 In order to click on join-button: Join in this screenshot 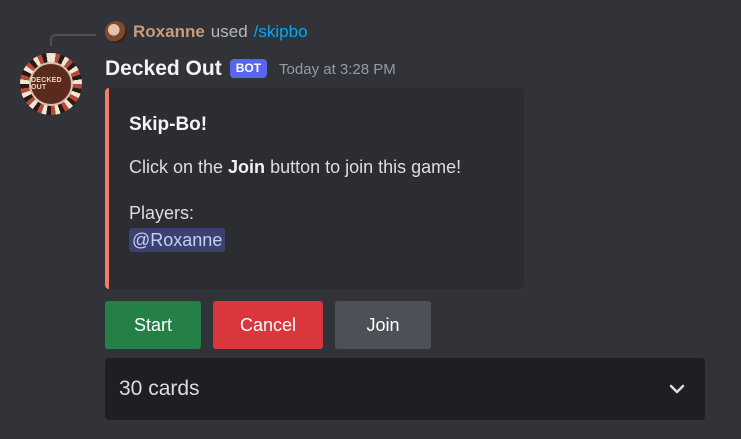, I will do `click(383, 325)`.